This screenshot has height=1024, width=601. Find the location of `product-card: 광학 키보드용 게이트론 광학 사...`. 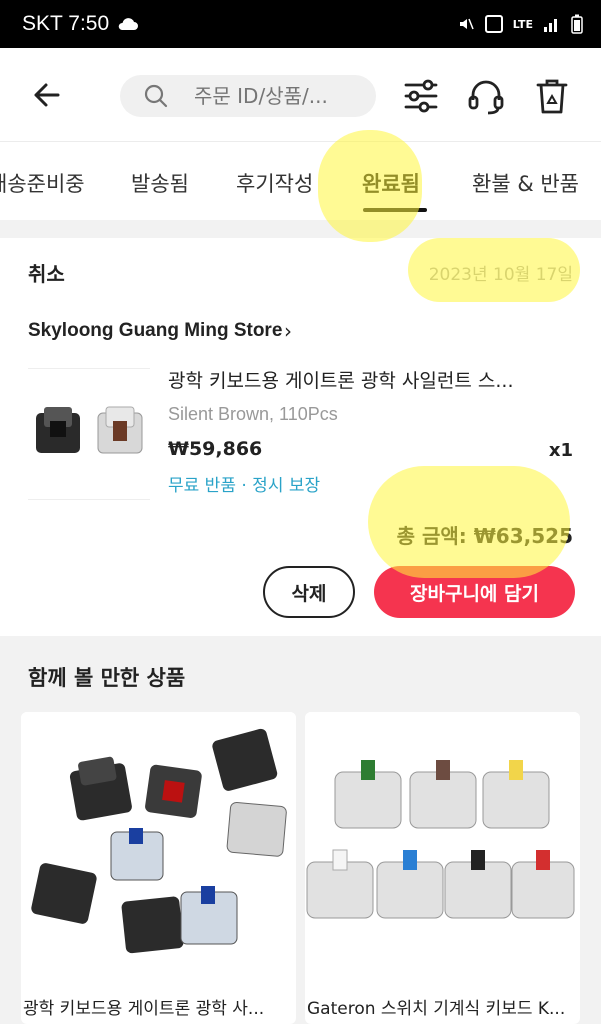

product-card: 광학 키보드용 게이트론 광학 사... is located at coordinates (158, 868).